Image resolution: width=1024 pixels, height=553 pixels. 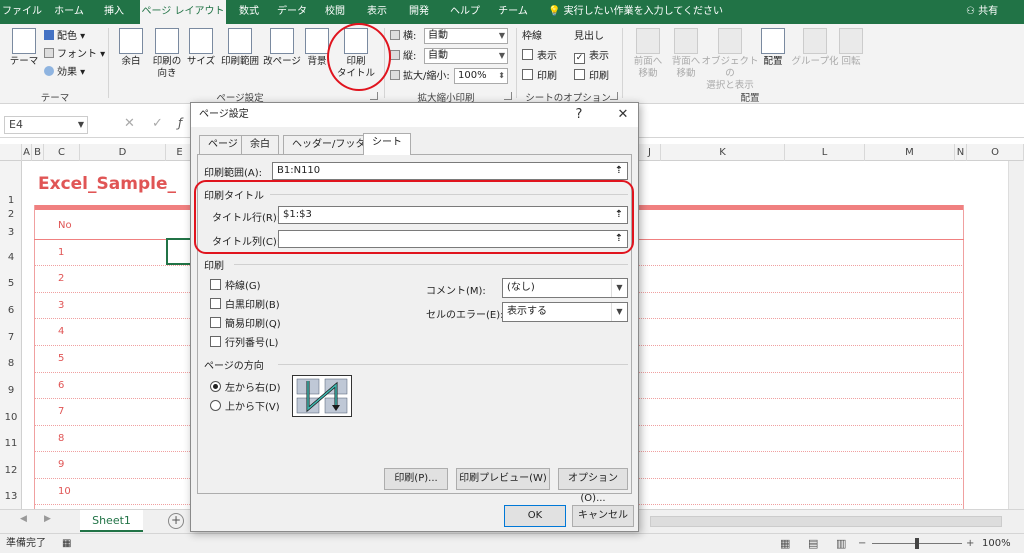 I want to click on row-header: 2, so click(x=11, y=214).